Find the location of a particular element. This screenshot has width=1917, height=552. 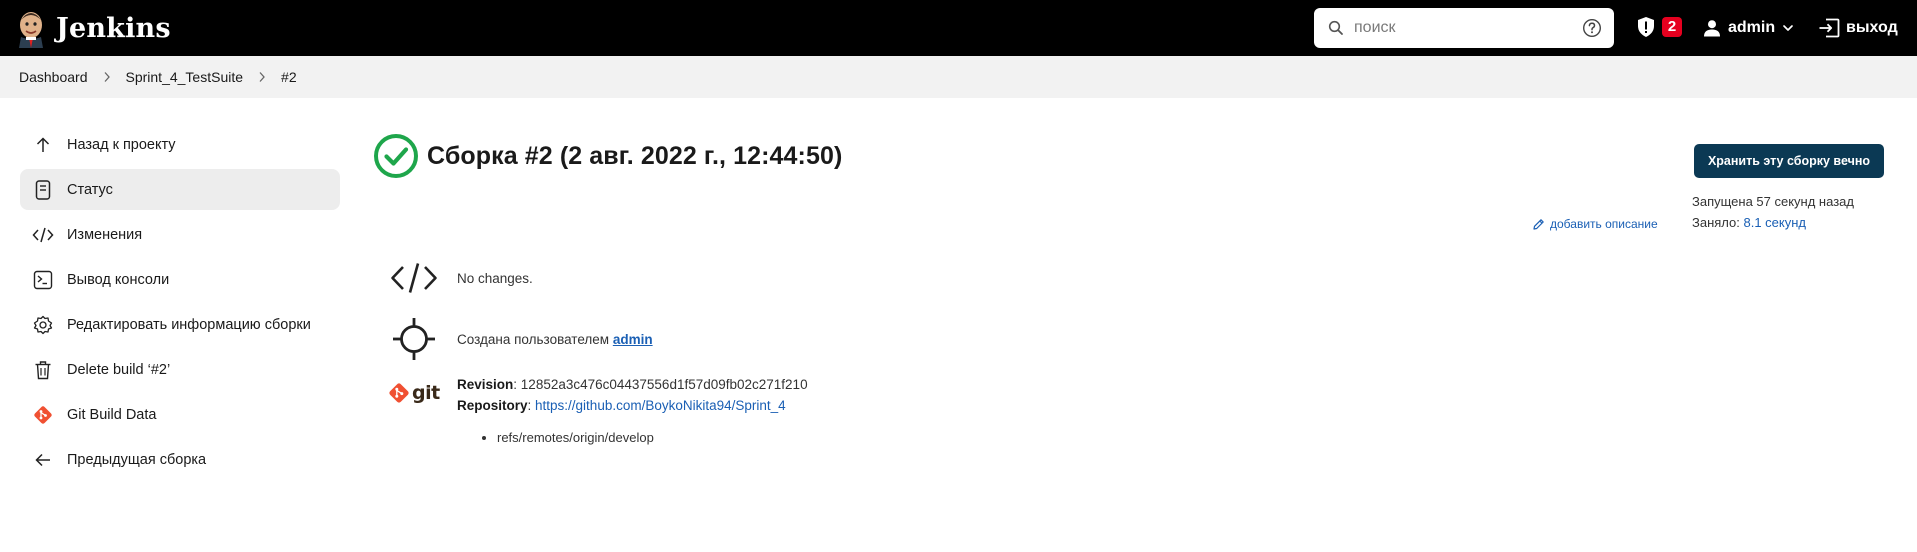

crosshair-icon is located at coordinates (414, 339).